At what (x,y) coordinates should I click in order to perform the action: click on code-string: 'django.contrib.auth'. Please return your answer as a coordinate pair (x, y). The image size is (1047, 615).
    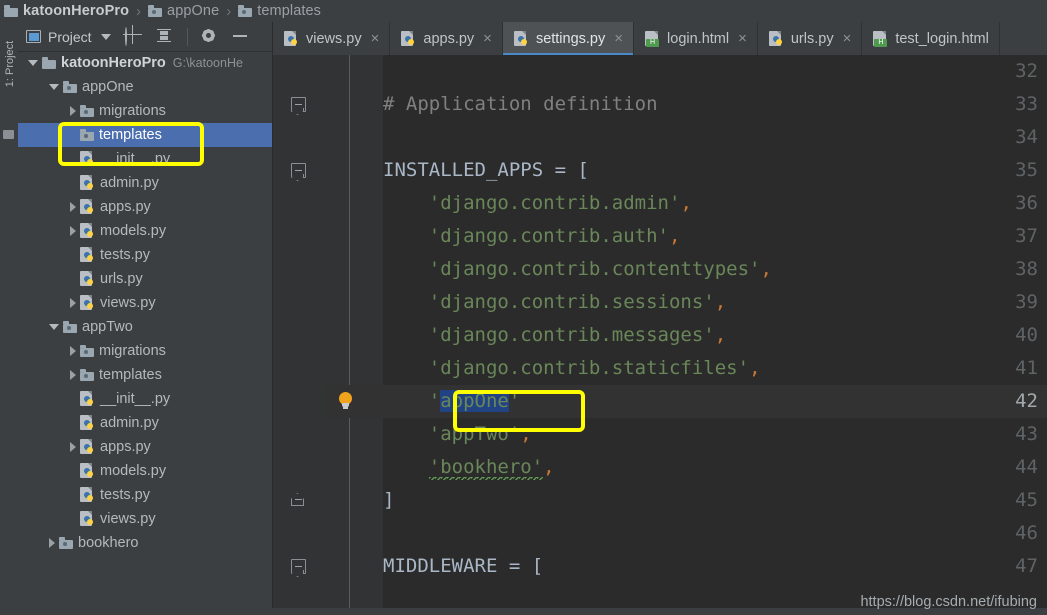
    Looking at the image, I should click on (548, 236).